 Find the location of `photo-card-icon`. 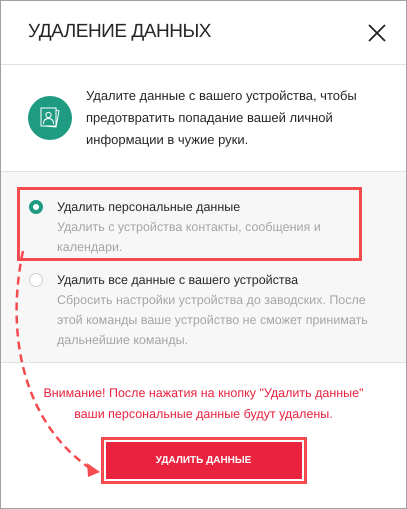

photo-card-icon is located at coordinates (50, 118).